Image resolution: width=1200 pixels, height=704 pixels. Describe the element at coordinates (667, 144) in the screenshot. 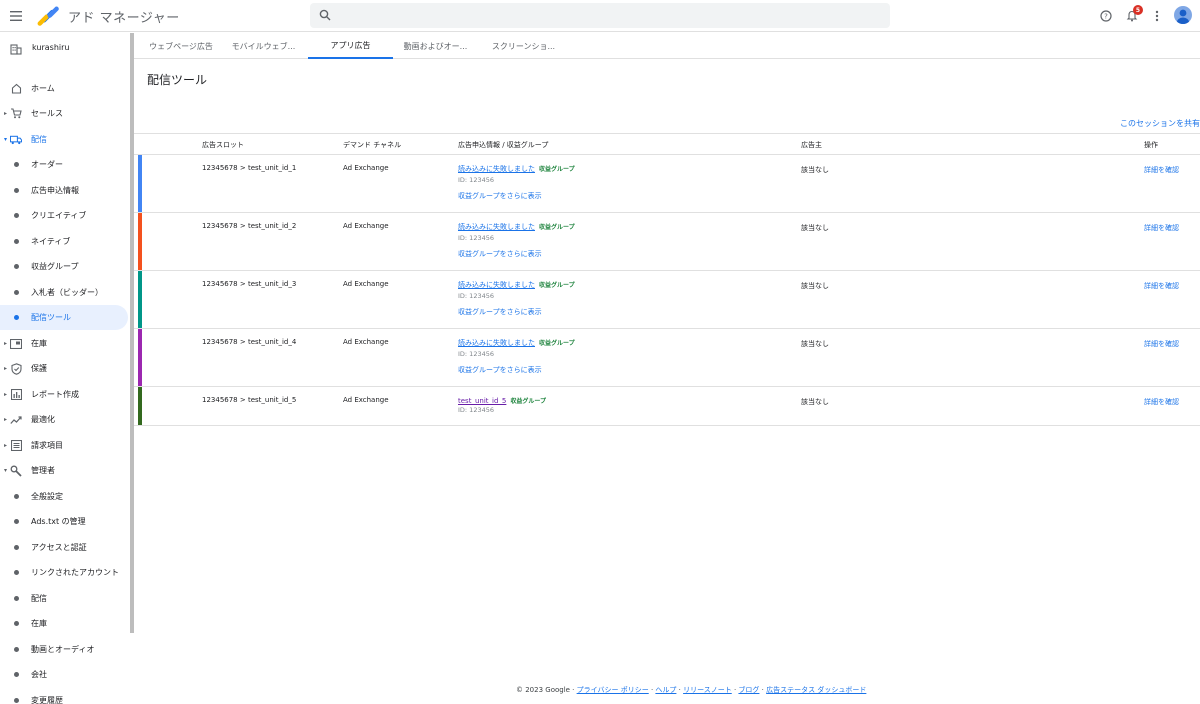

I see `table-header: 広告スロット デマンド チャネル 広告申込情報 / 収益グループ 広告主 操作` at that location.